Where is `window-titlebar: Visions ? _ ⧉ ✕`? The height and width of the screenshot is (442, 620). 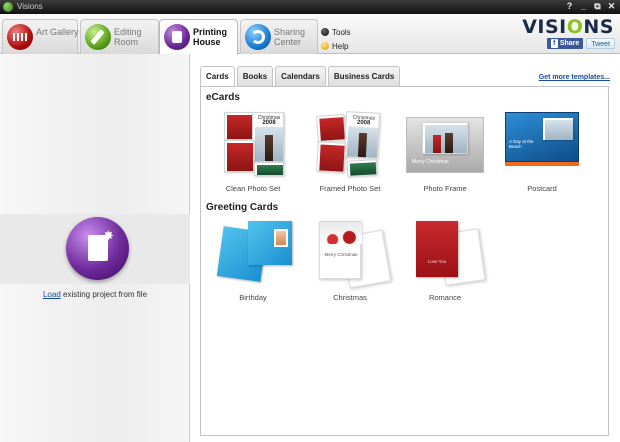
window-titlebar: Visions ? _ ⧉ ✕ is located at coordinates (310, 7).